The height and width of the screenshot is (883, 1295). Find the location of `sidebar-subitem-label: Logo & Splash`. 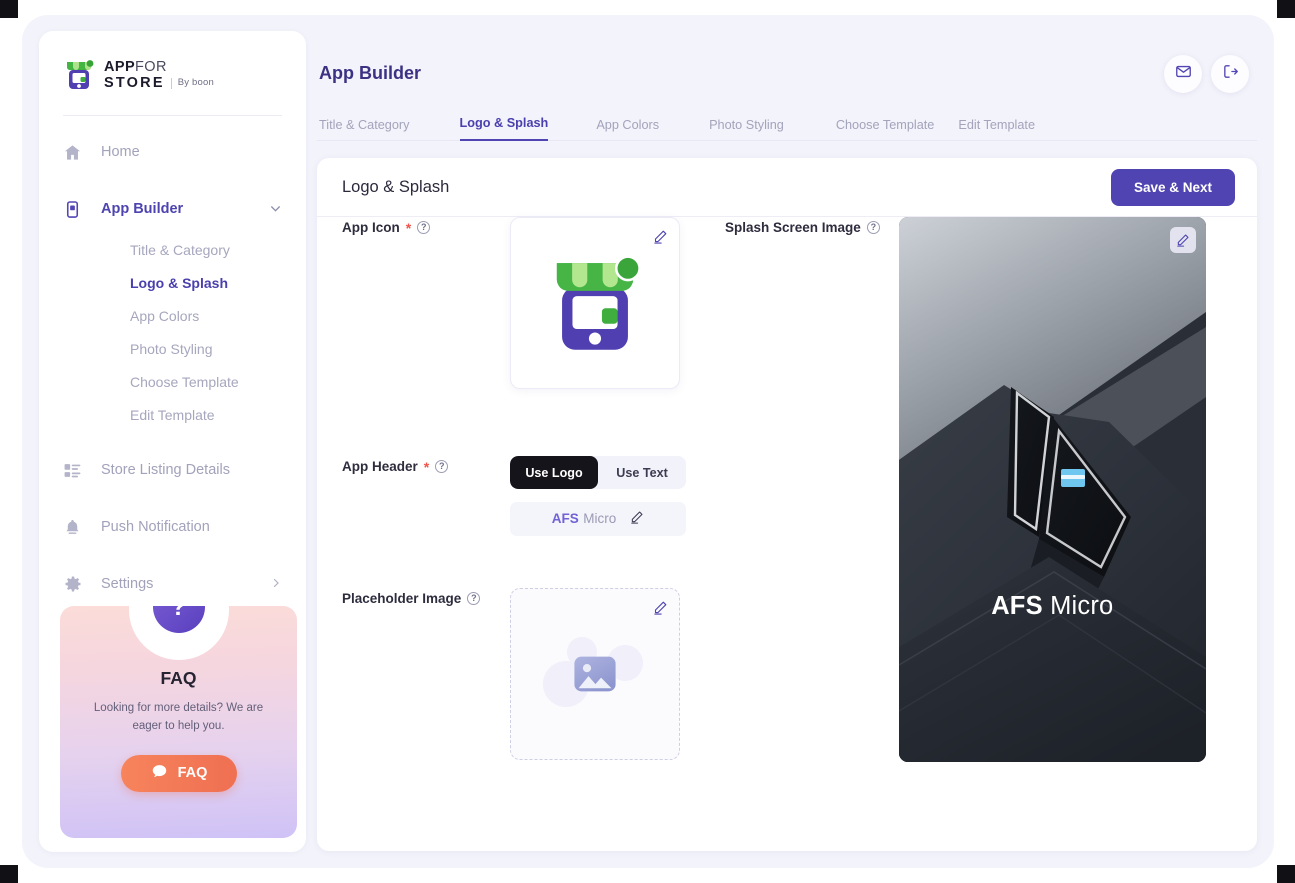

sidebar-subitem-label: Logo & Splash is located at coordinates (179, 282).